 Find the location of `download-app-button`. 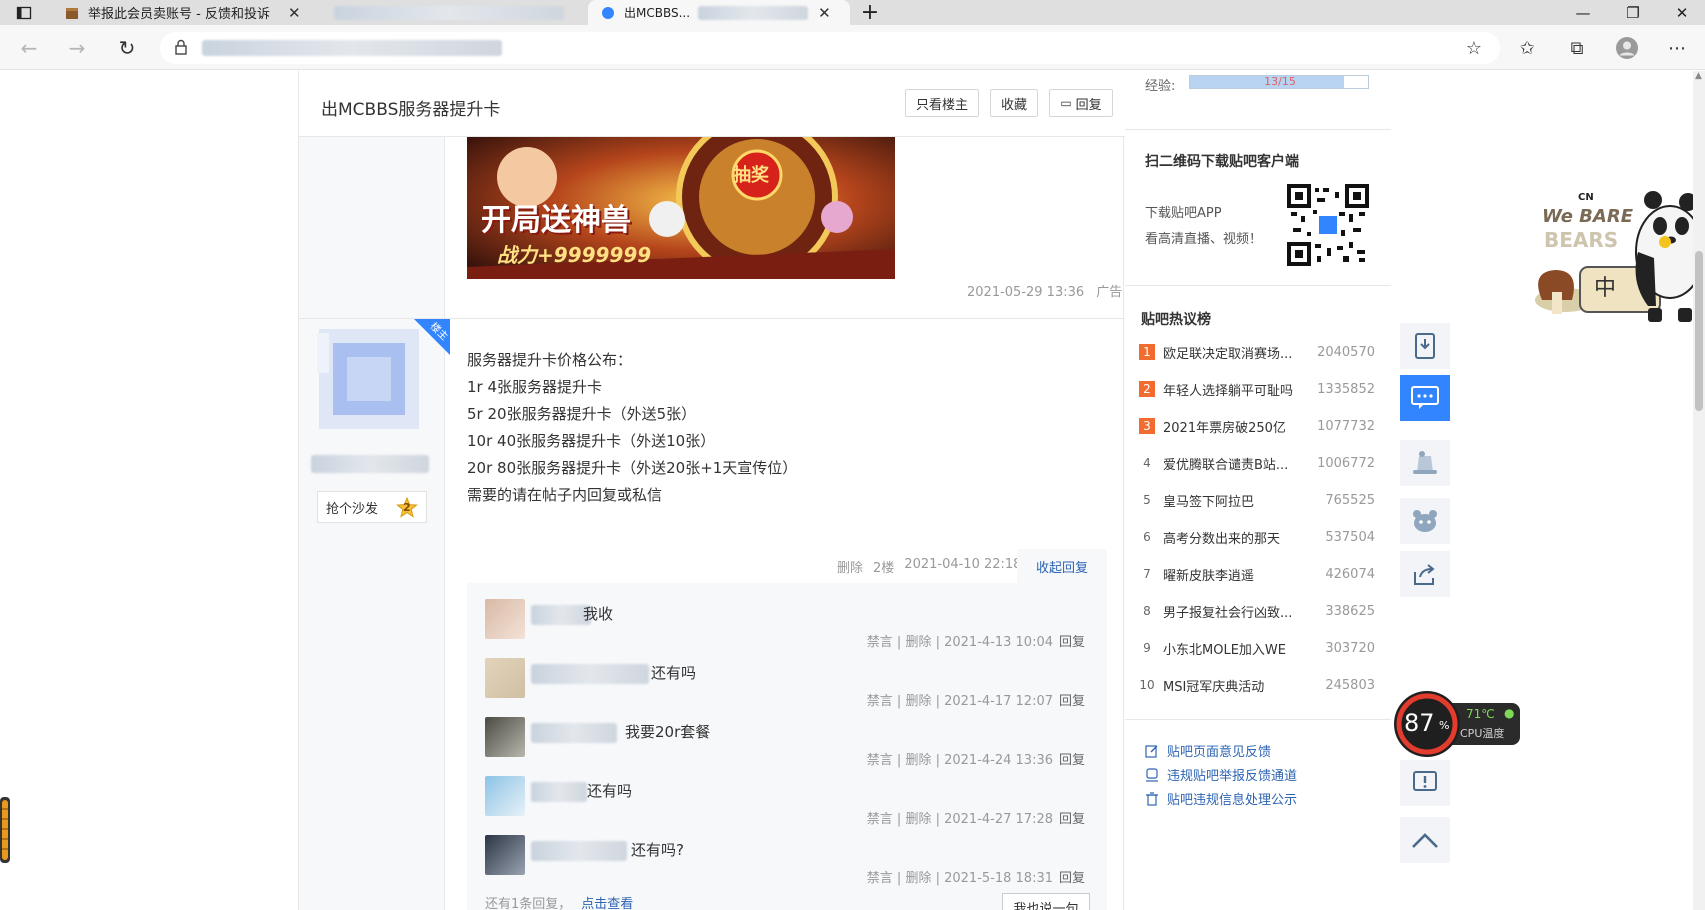

download-app-button is located at coordinates (1425, 346).